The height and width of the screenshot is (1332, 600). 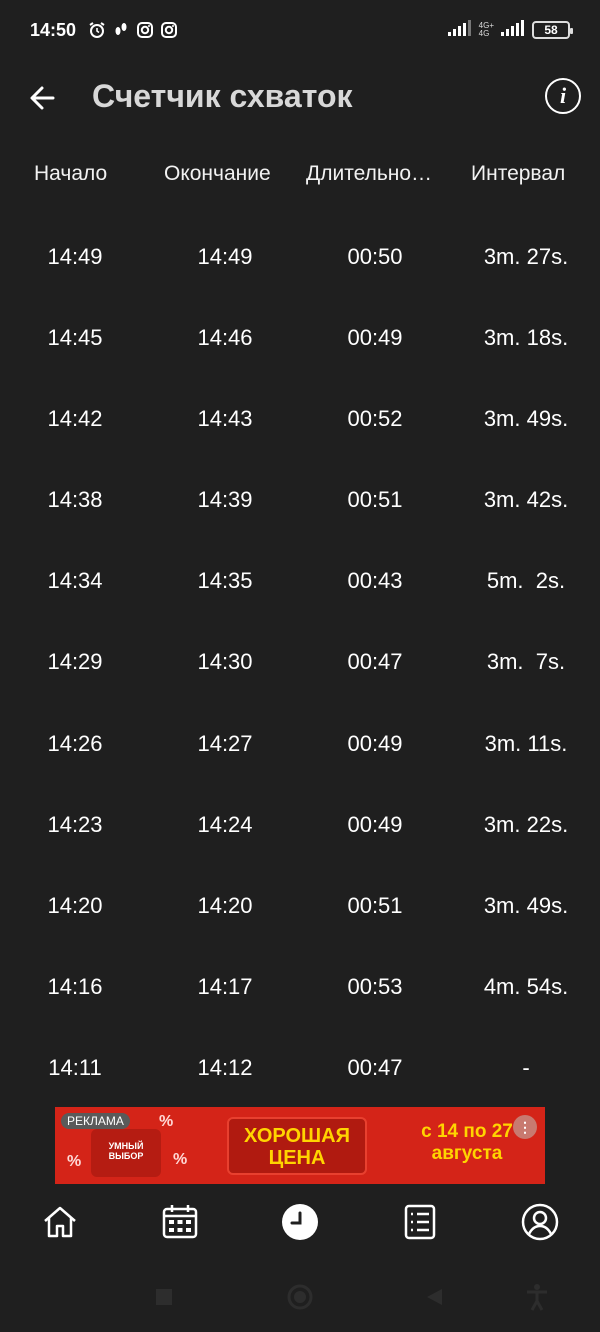 I want to click on cell-start: 14:42, so click(x=75, y=419).